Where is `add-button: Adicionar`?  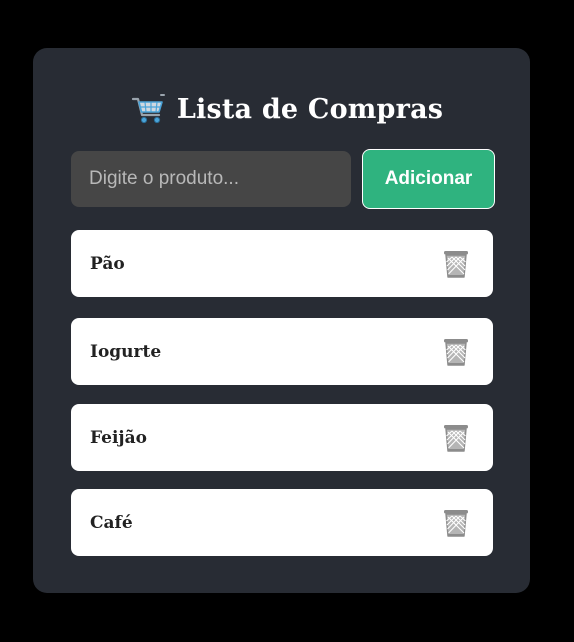
add-button: Adicionar is located at coordinates (428, 179).